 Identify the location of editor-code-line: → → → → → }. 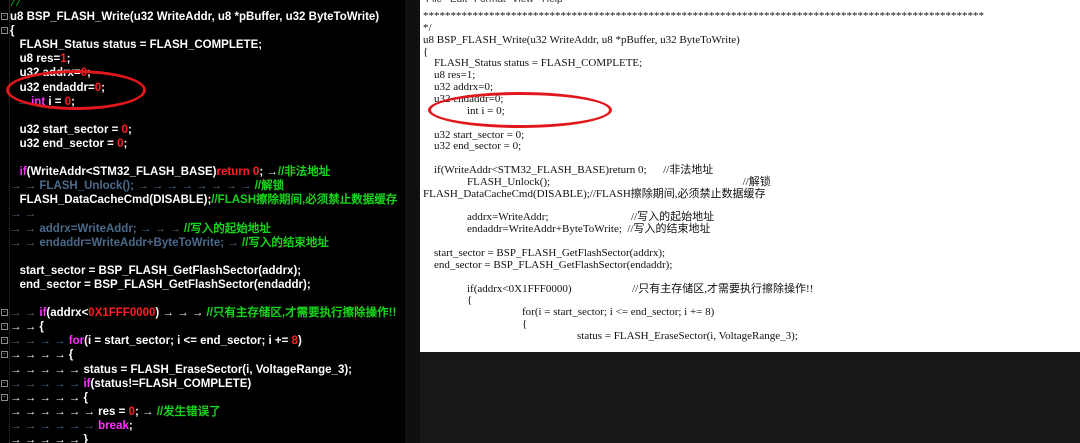
(49, 438).